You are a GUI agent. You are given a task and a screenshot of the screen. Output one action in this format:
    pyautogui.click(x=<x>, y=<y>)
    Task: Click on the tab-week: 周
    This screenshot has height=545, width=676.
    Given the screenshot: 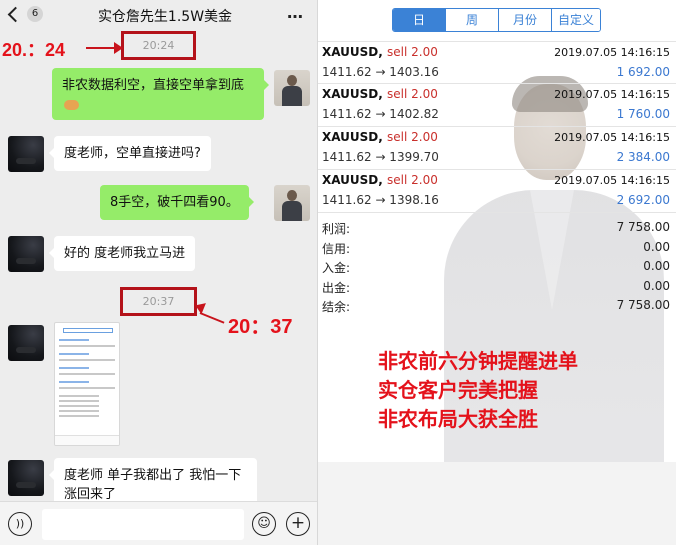 What is the action you would take?
    pyautogui.click(x=472, y=20)
    